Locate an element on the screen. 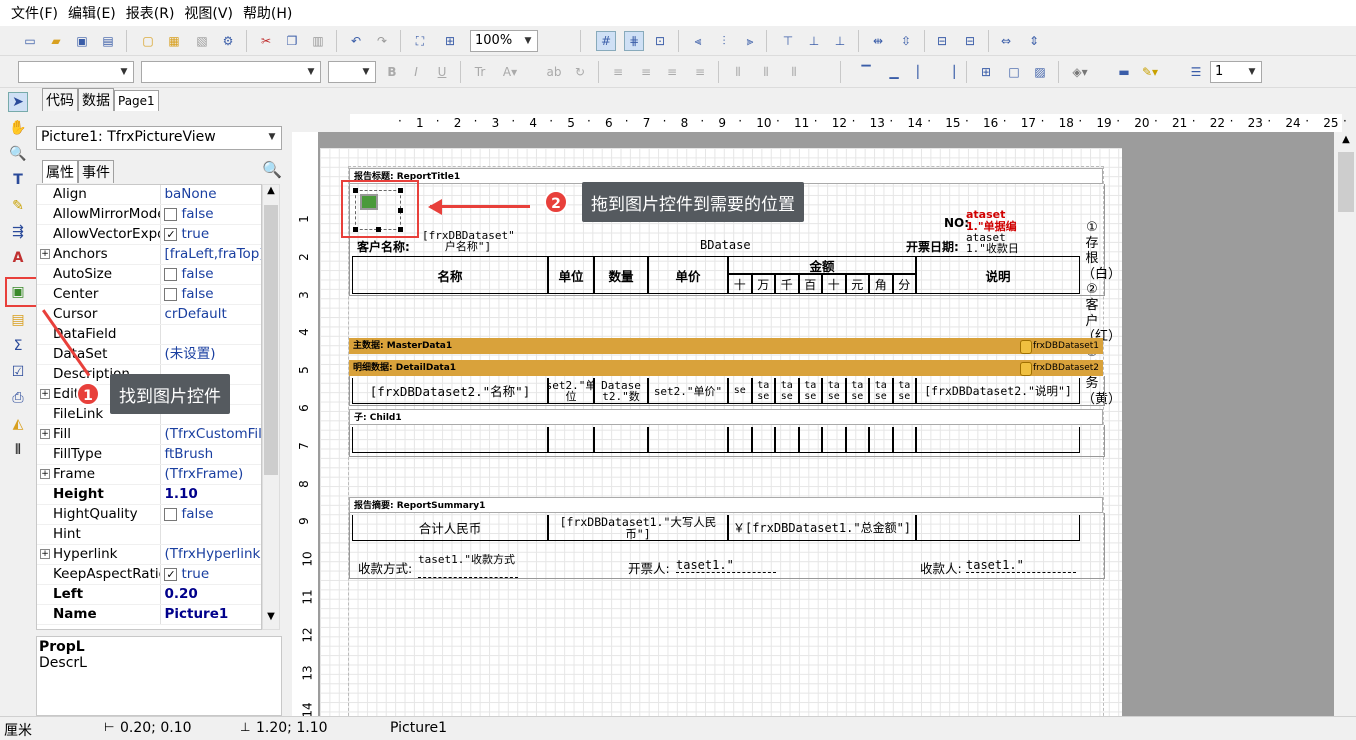  valign-top-icon: ⦀ is located at coordinates (738, 72).